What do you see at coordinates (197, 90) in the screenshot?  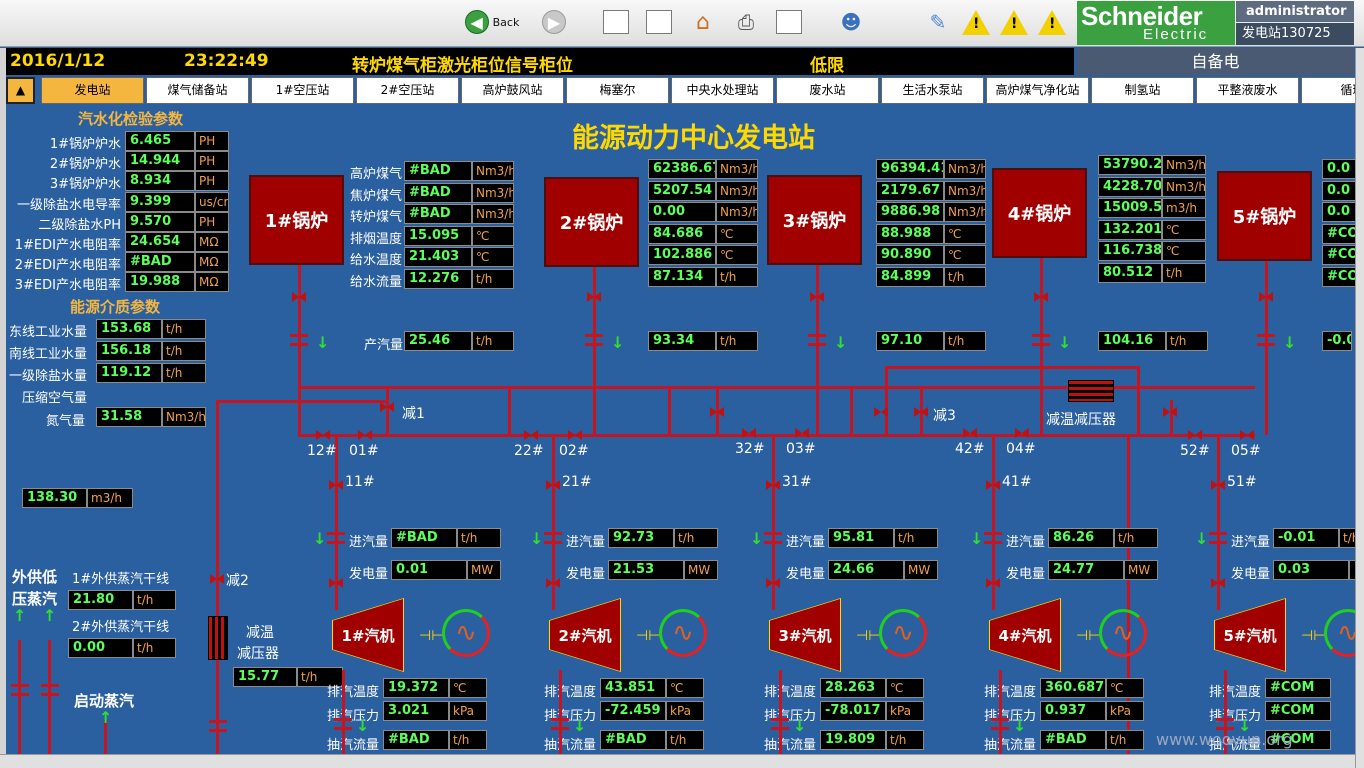 I see `tab-1: 煤气储备站` at bounding box center [197, 90].